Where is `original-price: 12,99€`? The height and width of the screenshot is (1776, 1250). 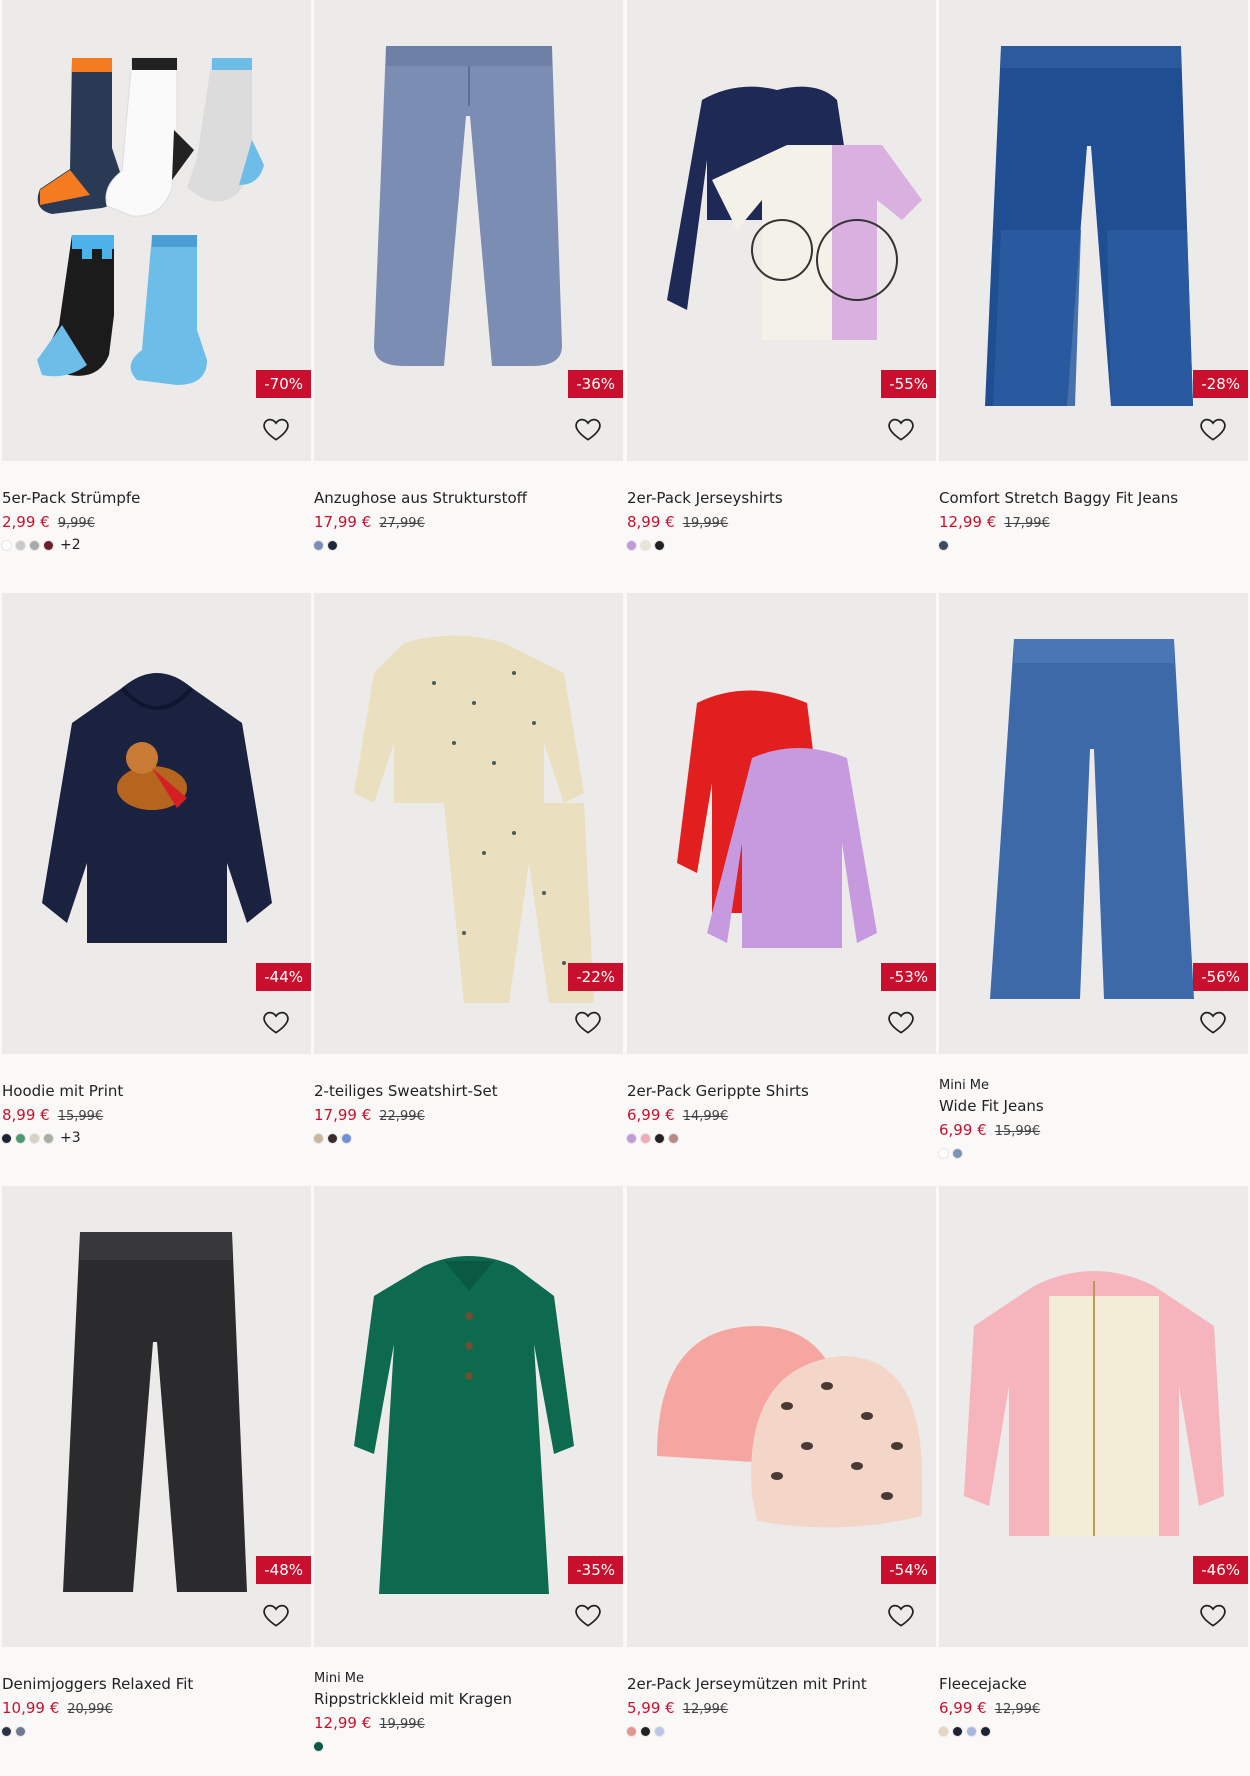
original-price: 12,99€ is located at coordinates (705, 1709).